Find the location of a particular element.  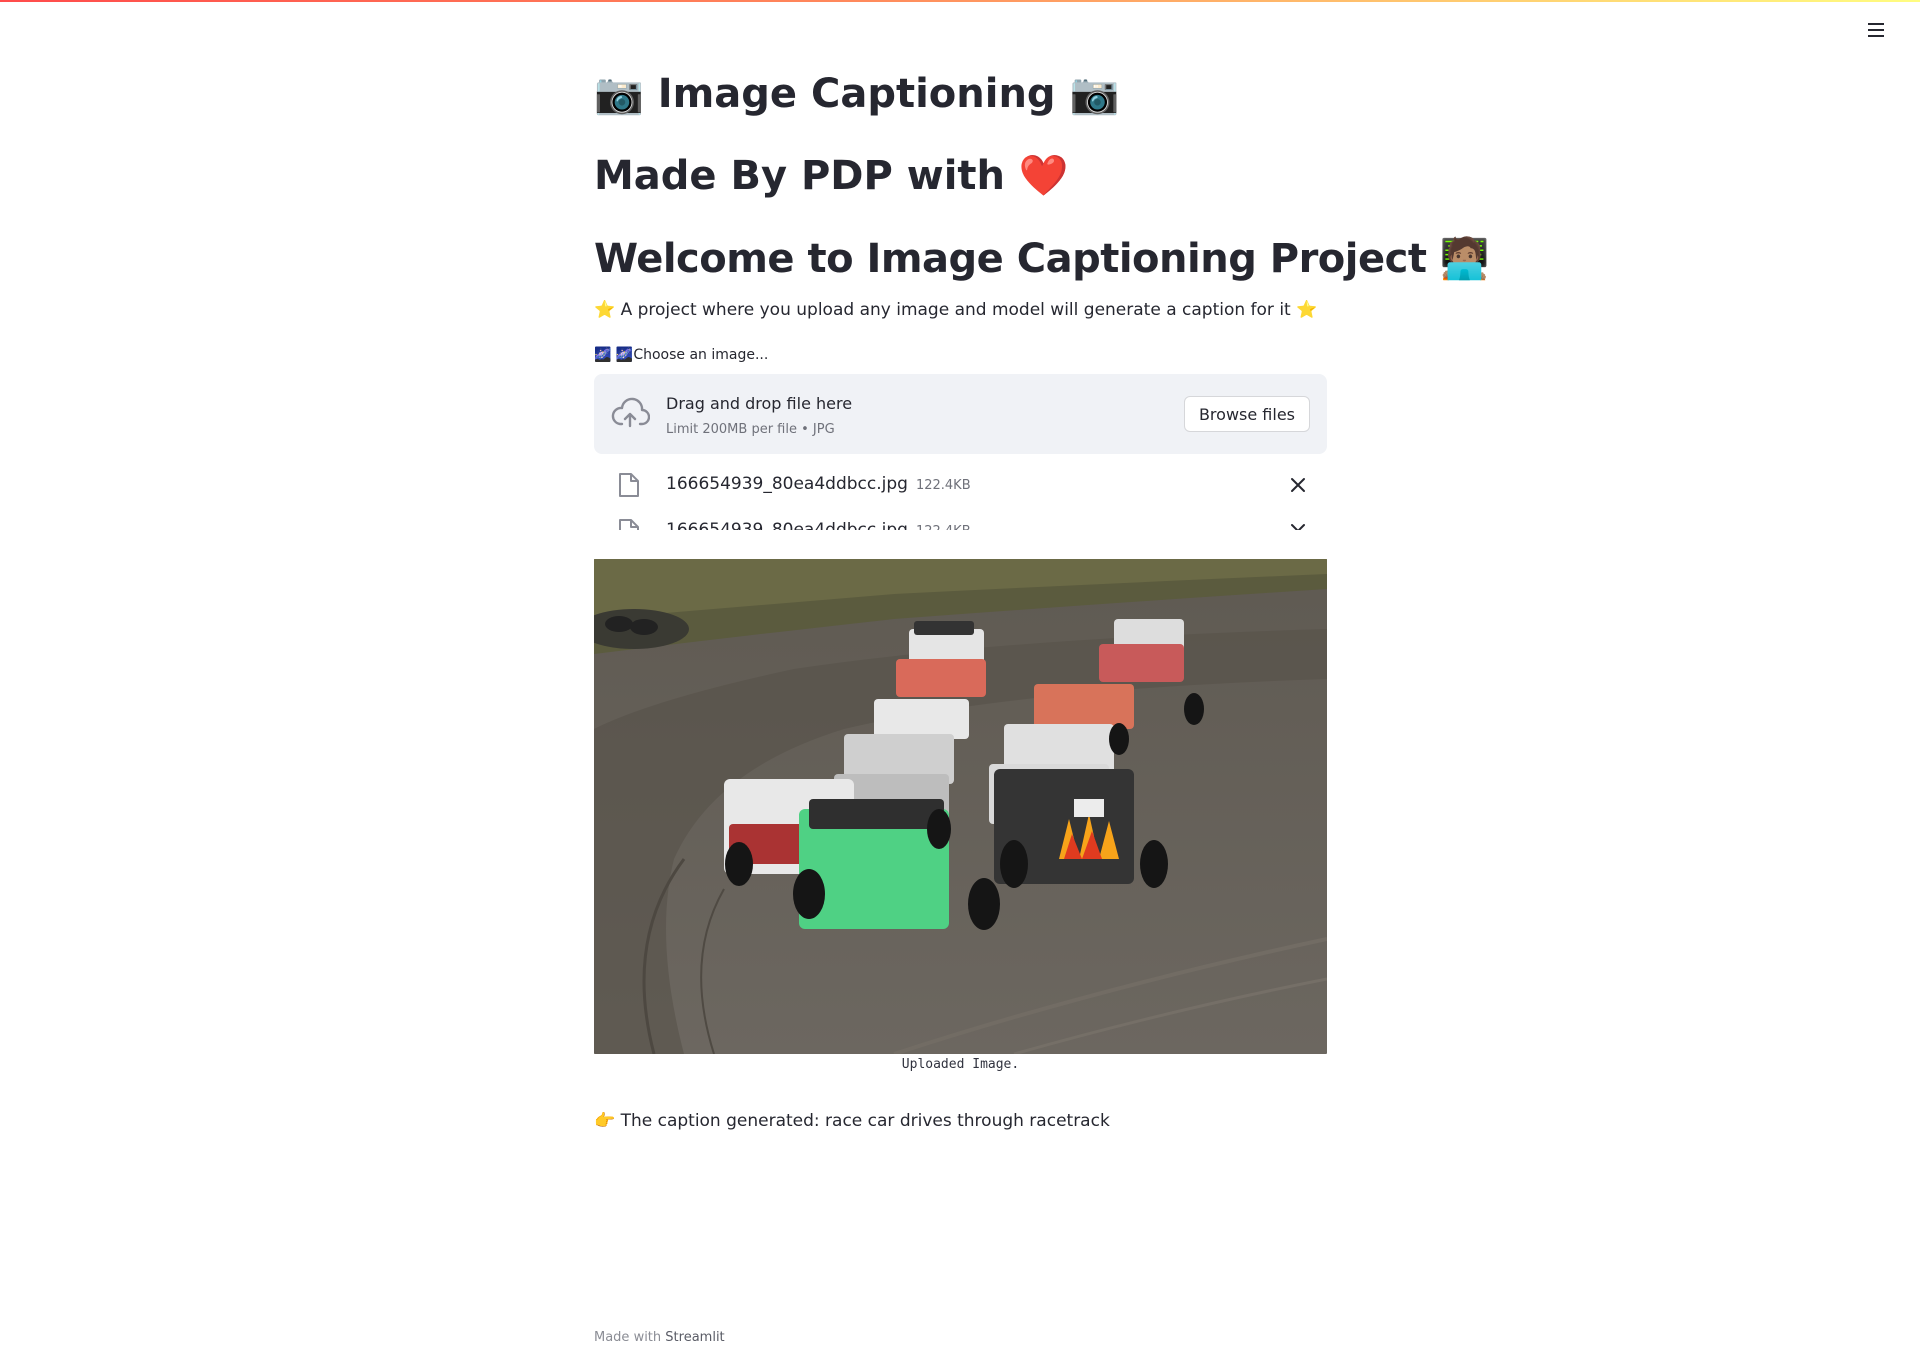

main-menu-button is located at coordinates (1876, 30).